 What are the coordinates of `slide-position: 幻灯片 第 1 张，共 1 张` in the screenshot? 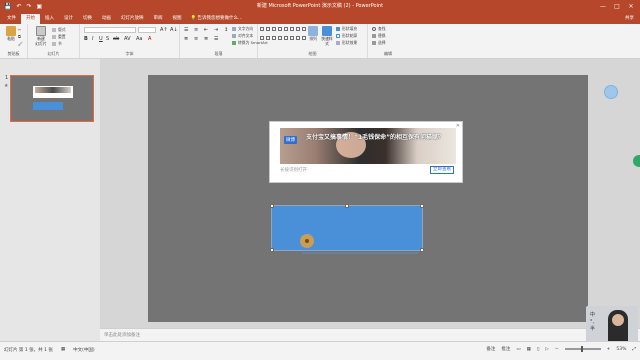 It's located at (28, 350).